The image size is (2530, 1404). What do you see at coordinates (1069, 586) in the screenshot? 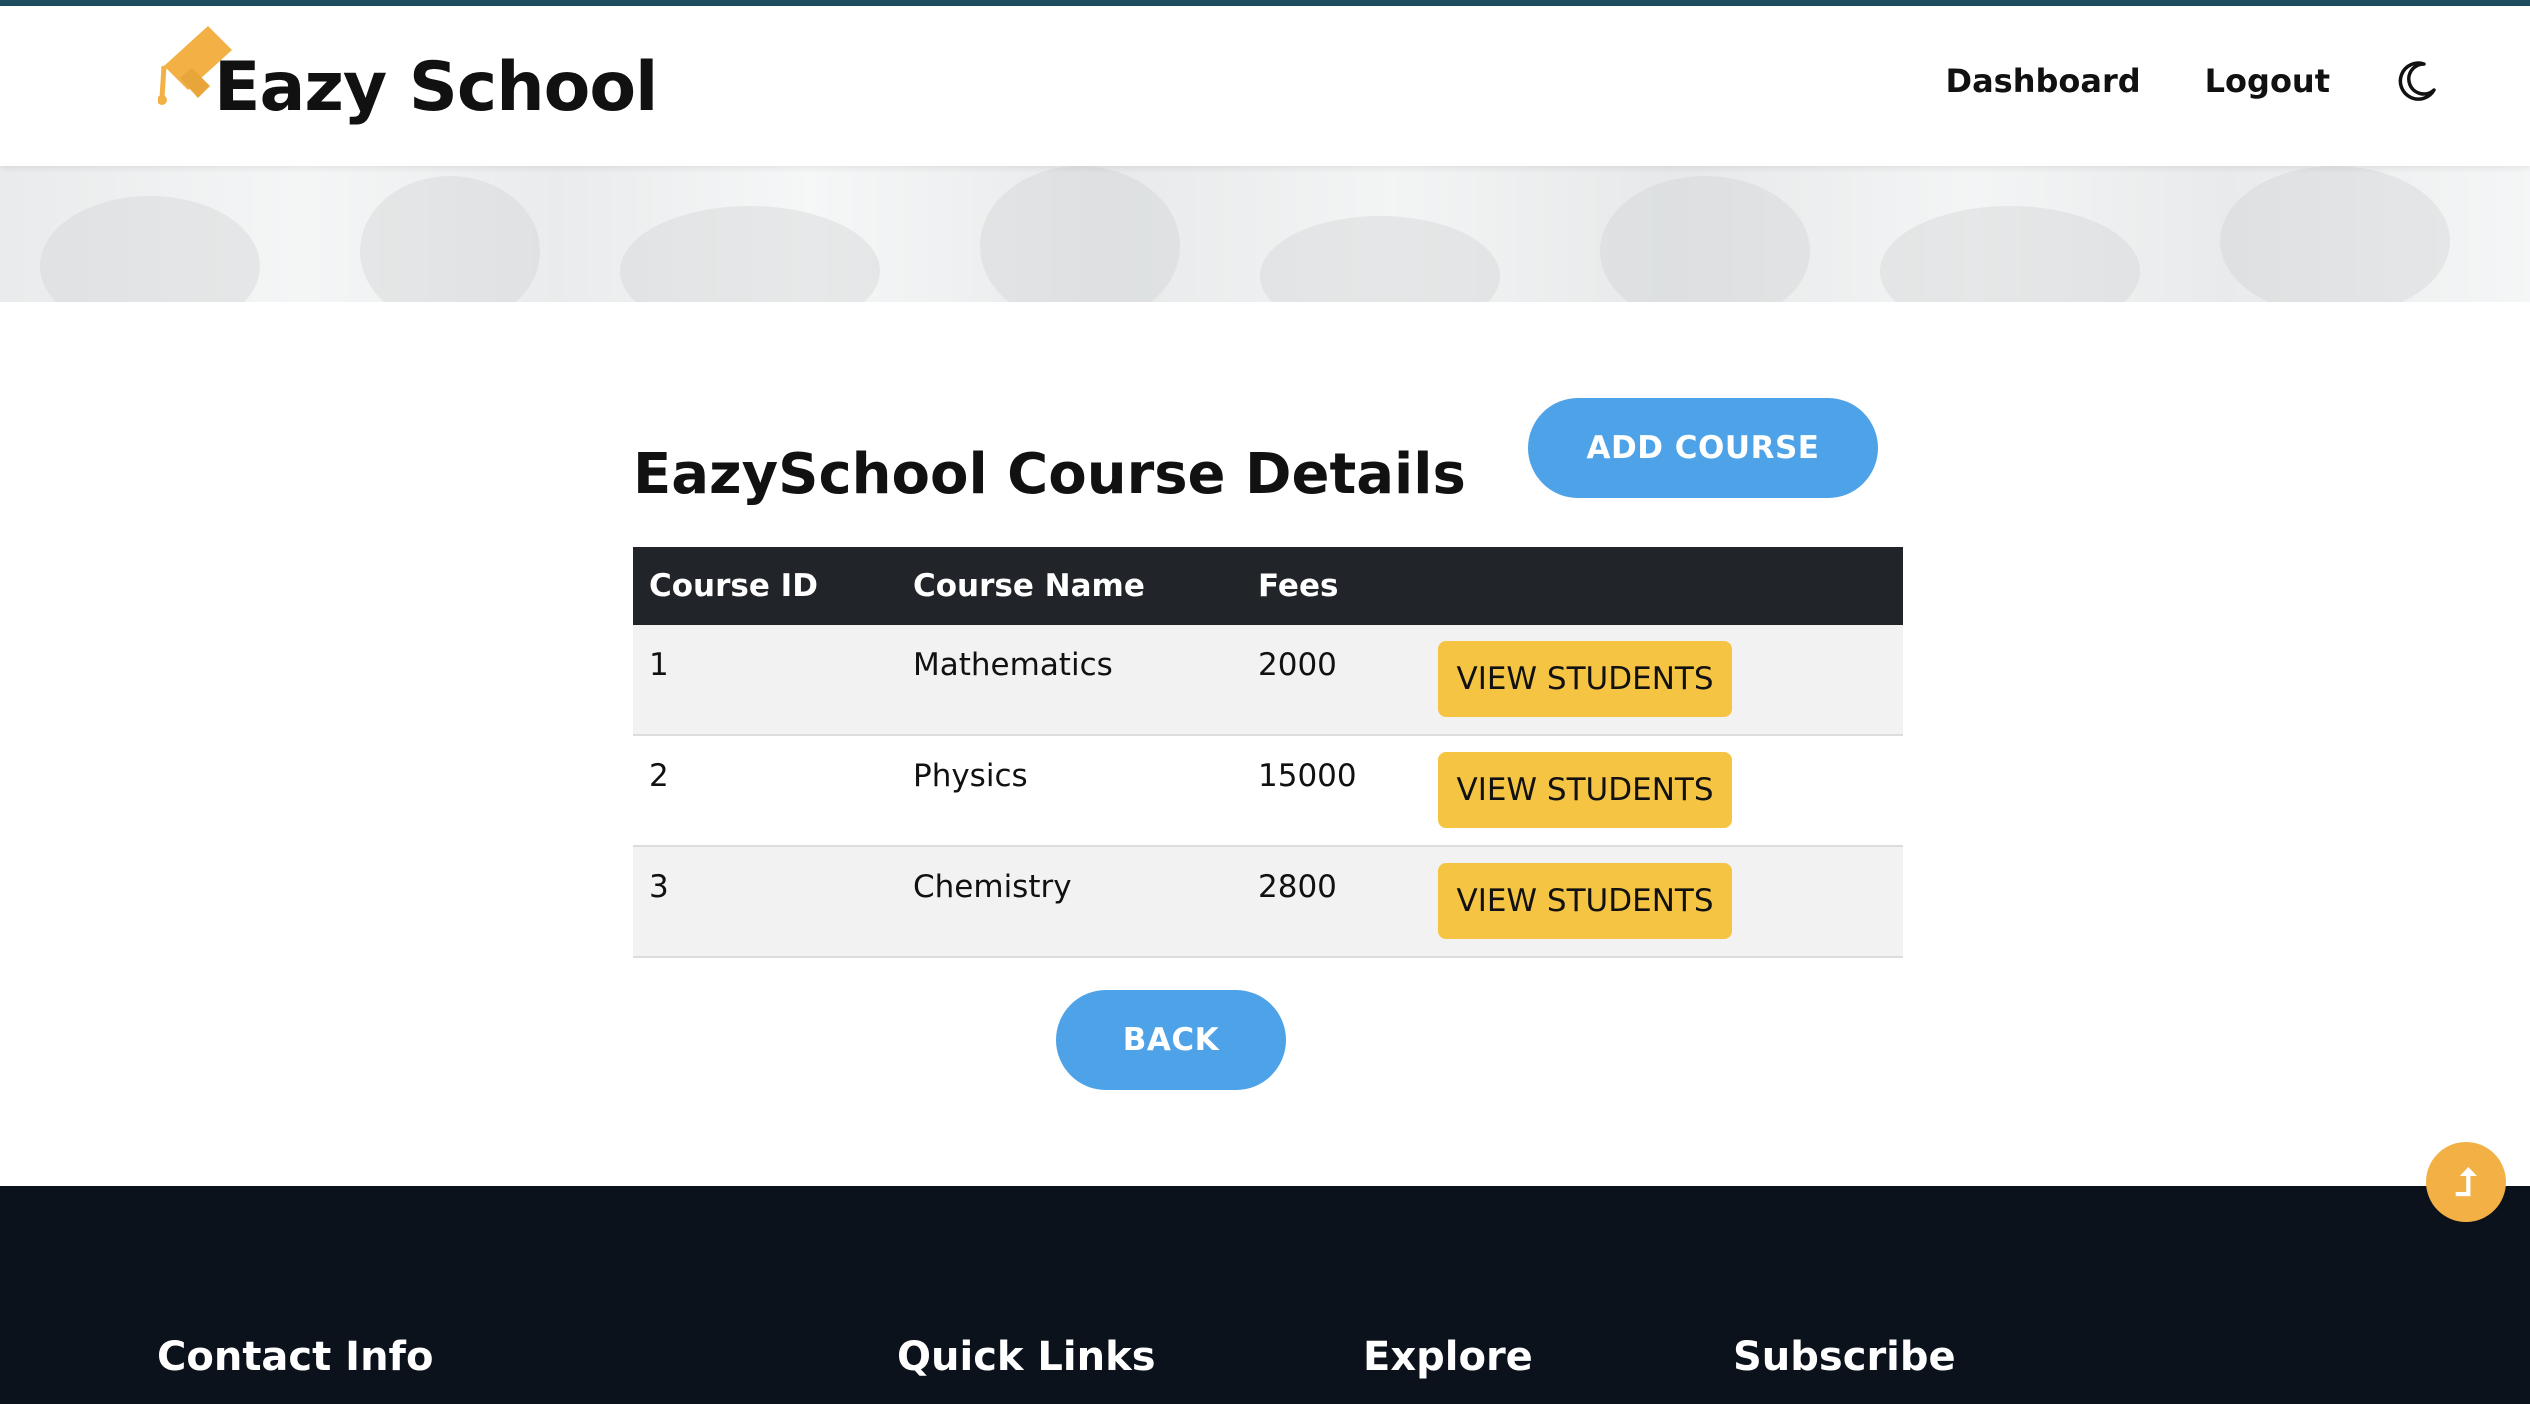
I see `column-header-course-name: Course Name` at bounding box center [1069, 586].